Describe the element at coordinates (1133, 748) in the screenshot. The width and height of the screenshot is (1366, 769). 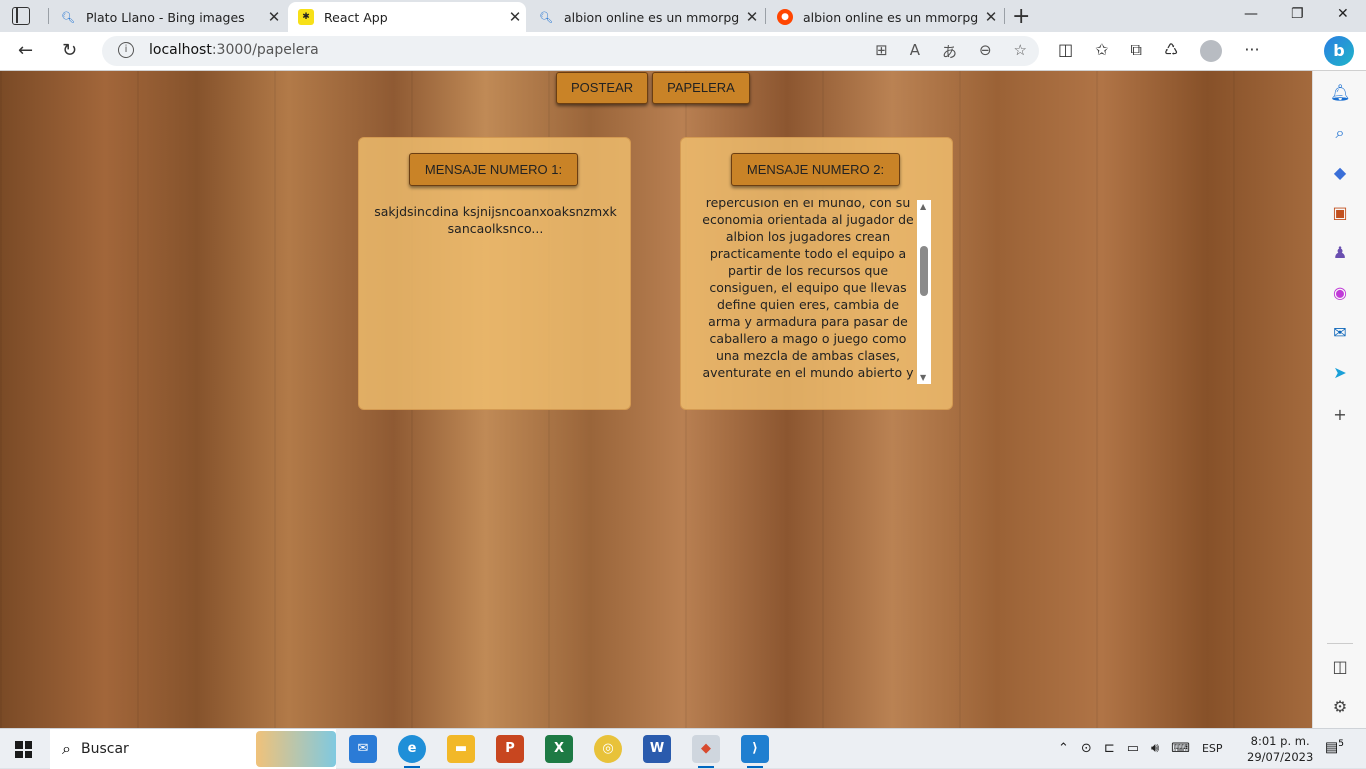
I see `network-icon: ▭` at that location.